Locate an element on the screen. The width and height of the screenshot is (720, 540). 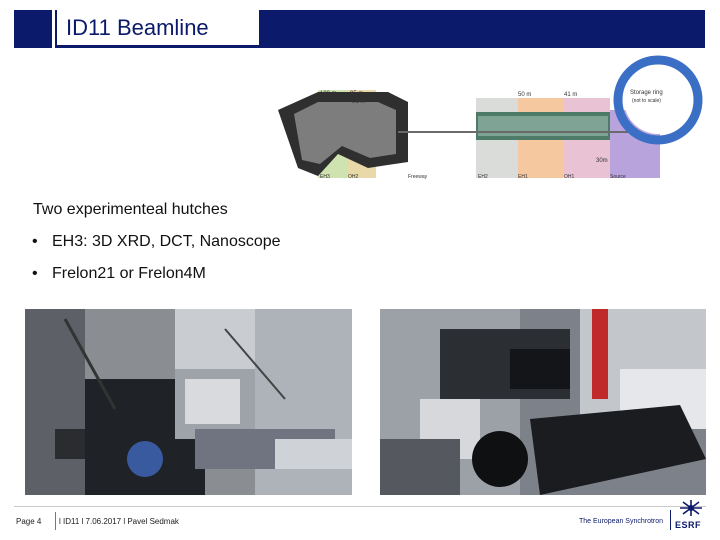
slide-title: ID11 Beamline is located at coordinates (137, 27).